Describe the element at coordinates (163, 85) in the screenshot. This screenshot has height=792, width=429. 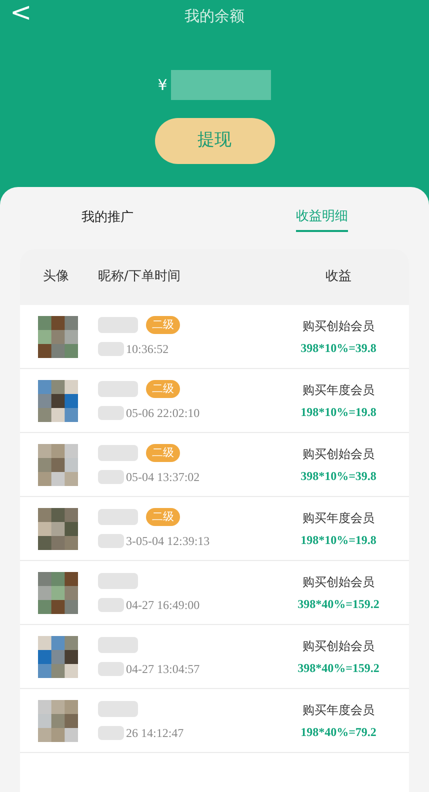
I see `currency-symbol: ¥` at that location.